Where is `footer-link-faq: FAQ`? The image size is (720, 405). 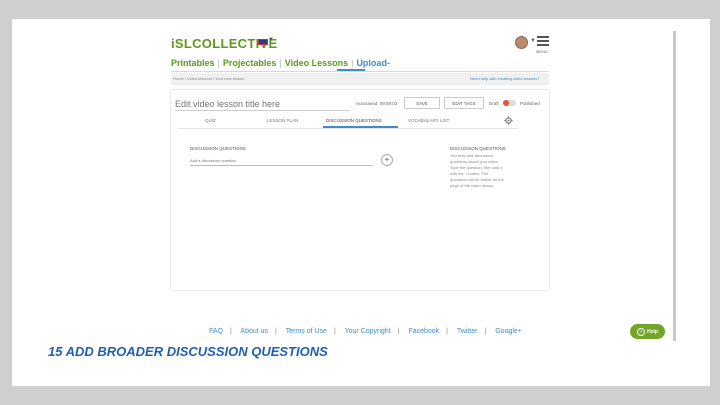 footer-link-faq: FAQ is located at coordinates (216, 331).